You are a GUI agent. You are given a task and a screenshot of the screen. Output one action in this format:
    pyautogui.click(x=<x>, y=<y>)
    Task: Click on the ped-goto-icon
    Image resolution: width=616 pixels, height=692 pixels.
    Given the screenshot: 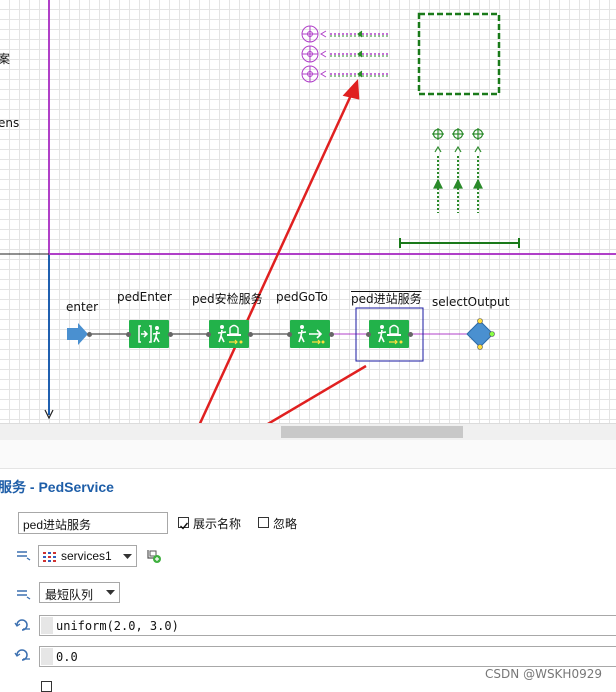 What is the action you would take?
    pyautogui.click(x=311, y=335)
    